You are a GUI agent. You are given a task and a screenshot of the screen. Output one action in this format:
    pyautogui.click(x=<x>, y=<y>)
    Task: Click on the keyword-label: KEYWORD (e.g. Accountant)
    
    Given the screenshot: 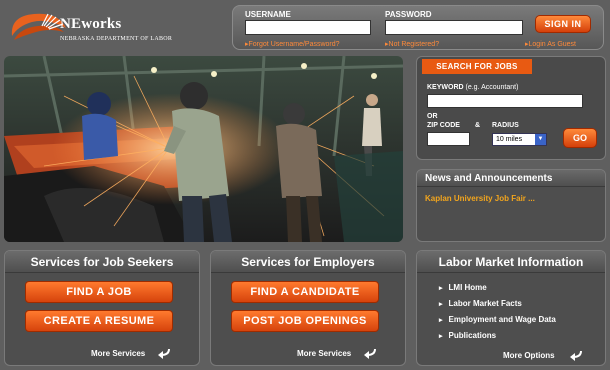 What is the action you would take?
    pyautogui.click(x=472, y=87)
    